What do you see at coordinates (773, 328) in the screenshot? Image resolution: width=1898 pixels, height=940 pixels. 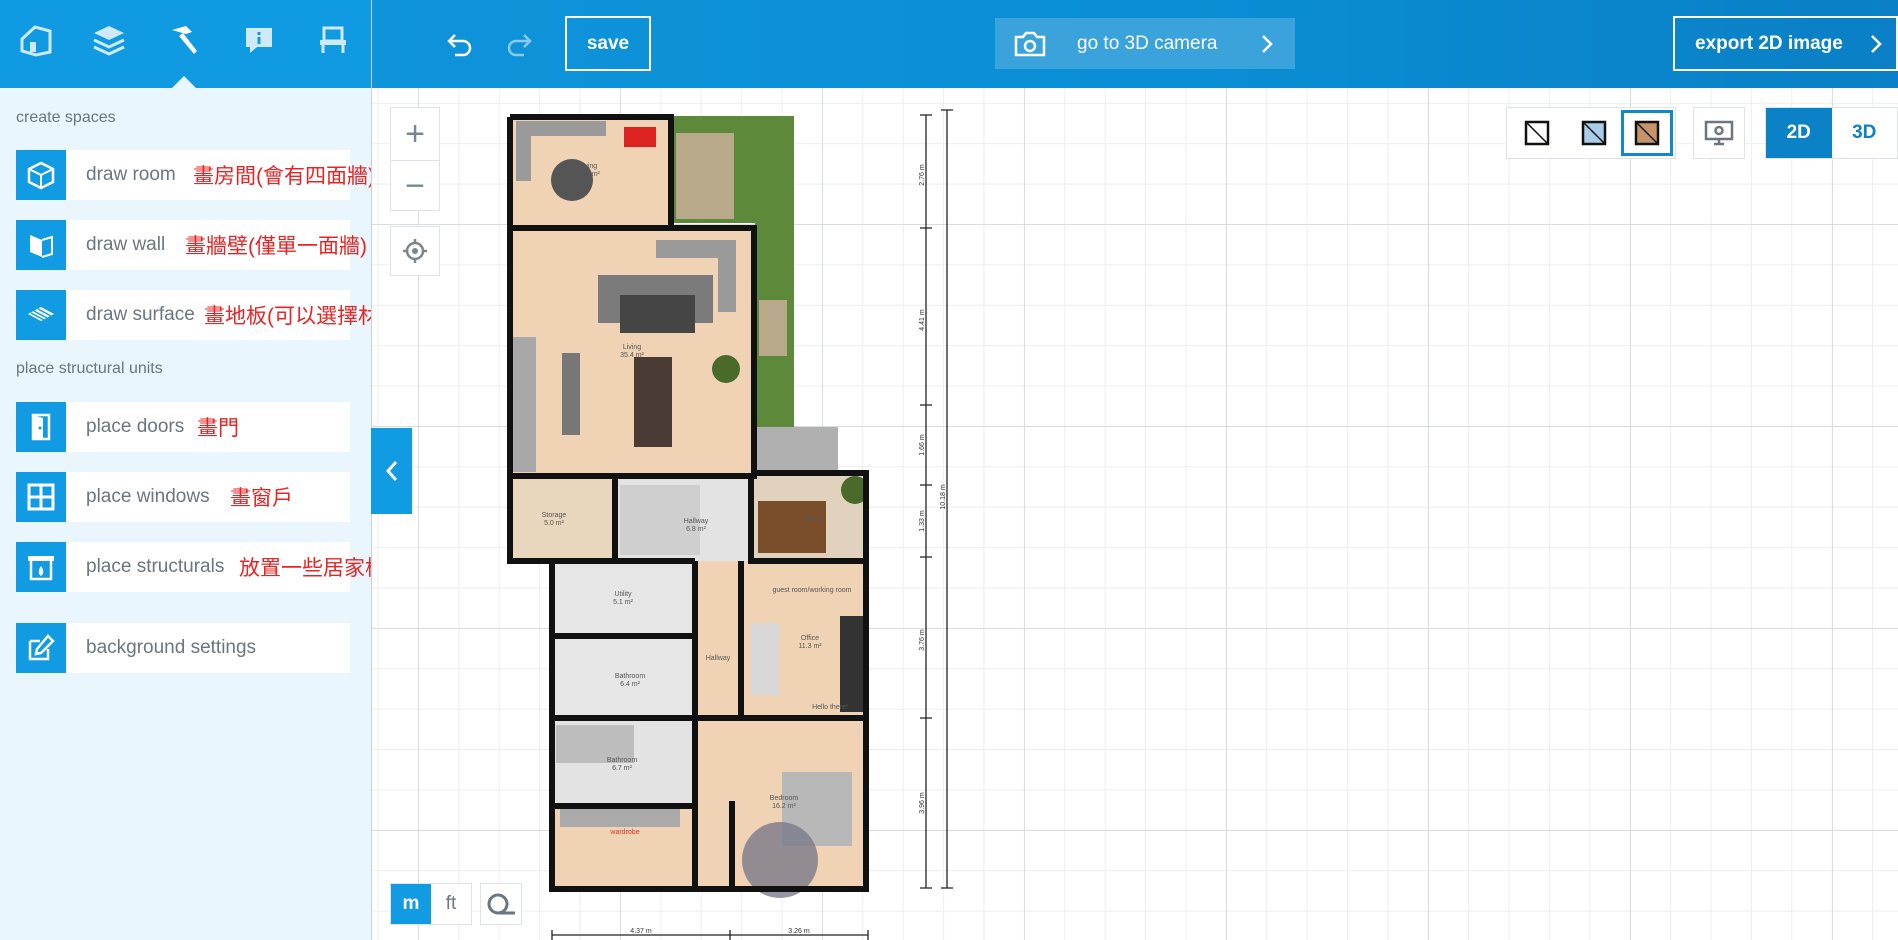 I see `wooden-deck` at bounding box center [773, 328].